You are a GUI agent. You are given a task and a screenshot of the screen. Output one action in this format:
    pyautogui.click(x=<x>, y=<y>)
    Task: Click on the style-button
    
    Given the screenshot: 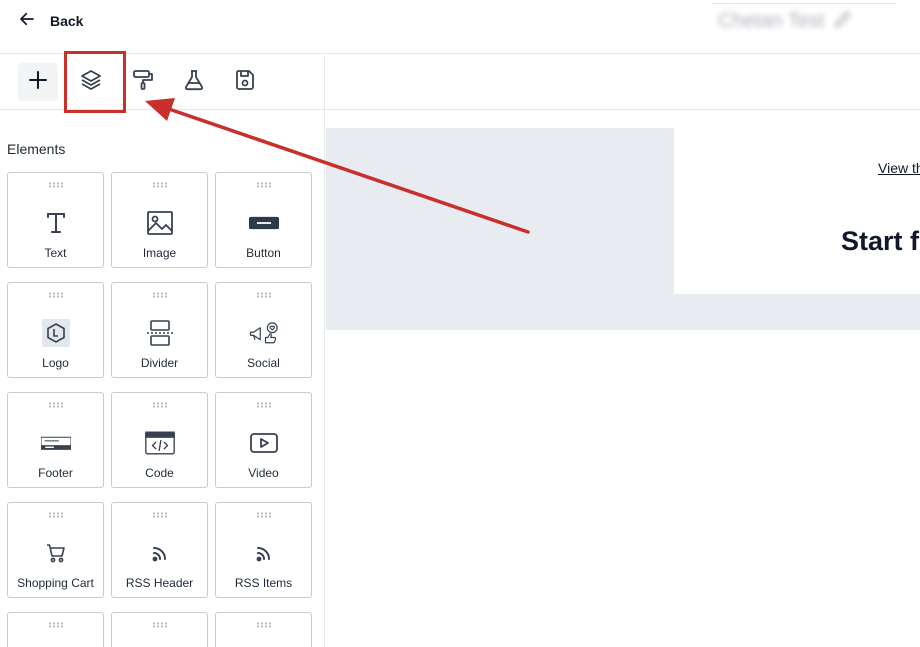 What is the action you would take?
    pyautogui.click(x=143, y=82)
    